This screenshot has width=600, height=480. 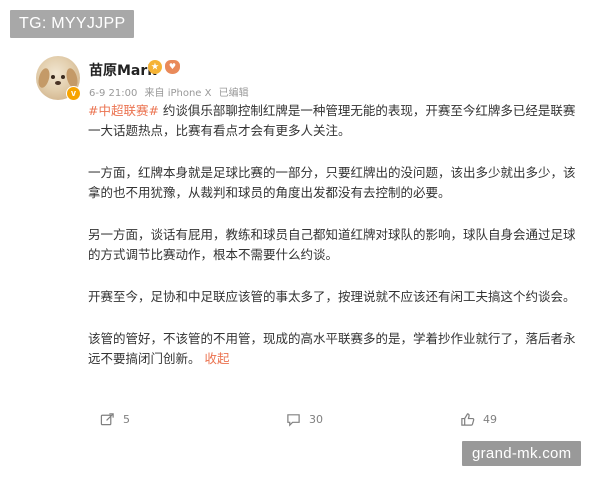 I want to click on repost-button: 5, so click(x=115, y=419).